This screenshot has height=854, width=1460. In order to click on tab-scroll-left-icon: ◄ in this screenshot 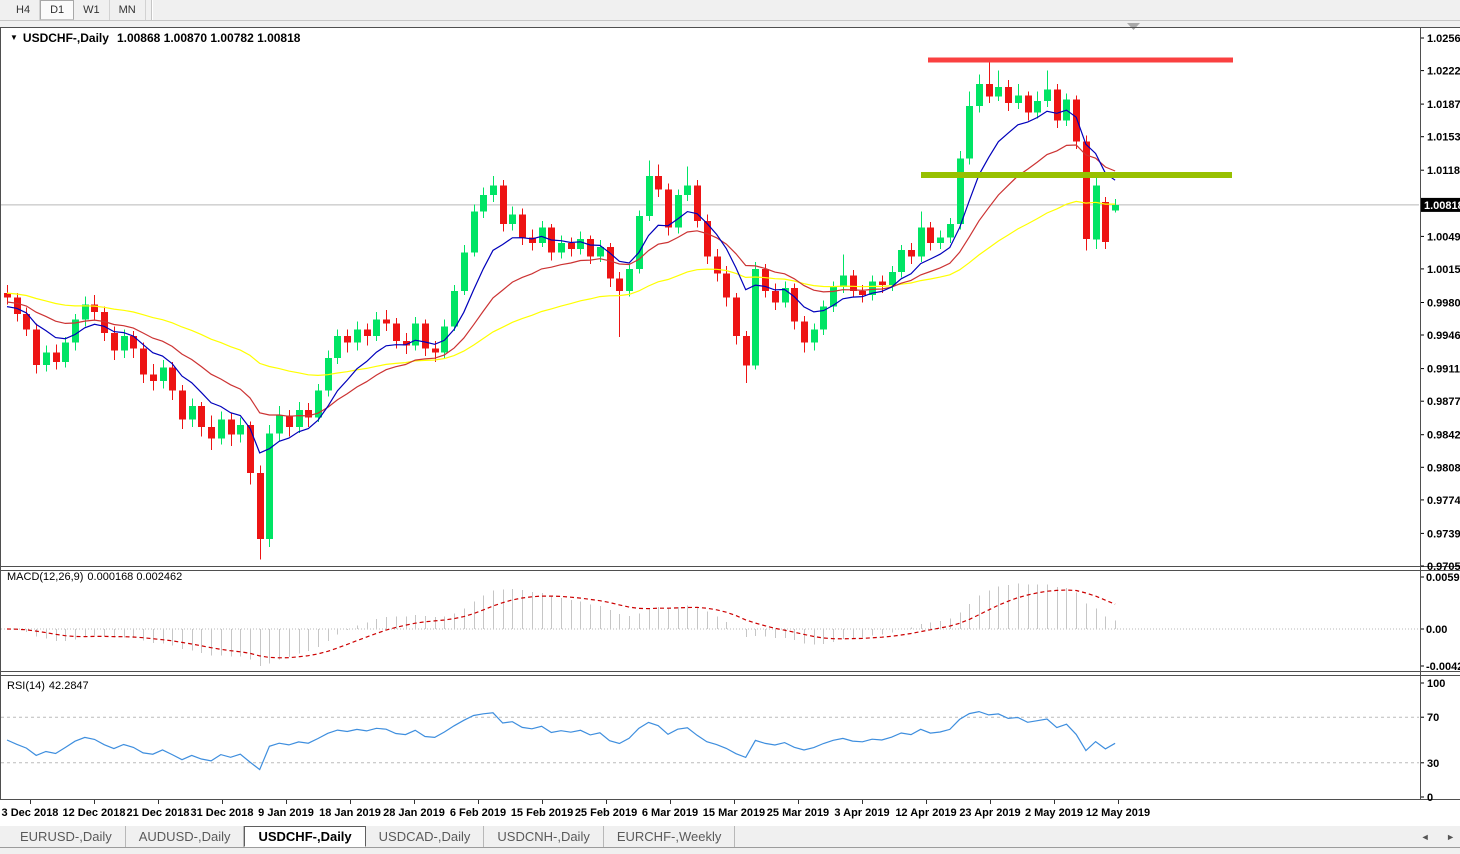, I will do `click(1425, 837)`.